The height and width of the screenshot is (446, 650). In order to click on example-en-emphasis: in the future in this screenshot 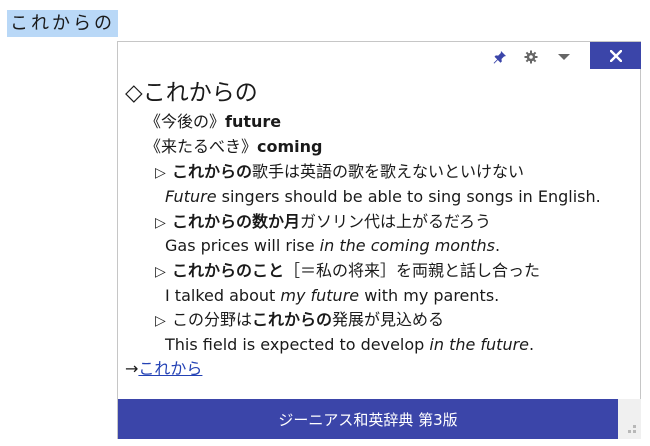, I will do `click(479, 344)`.